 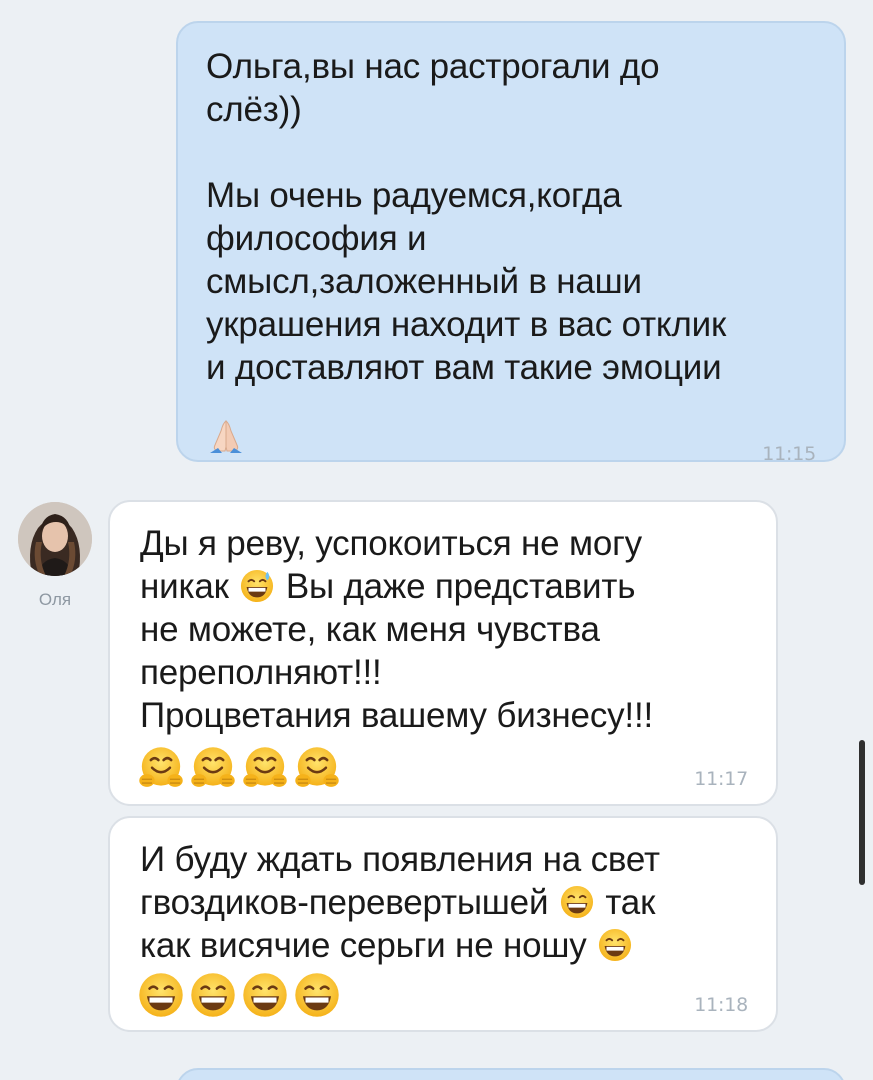 I want to click on avatar, so click(x=55, y=539).